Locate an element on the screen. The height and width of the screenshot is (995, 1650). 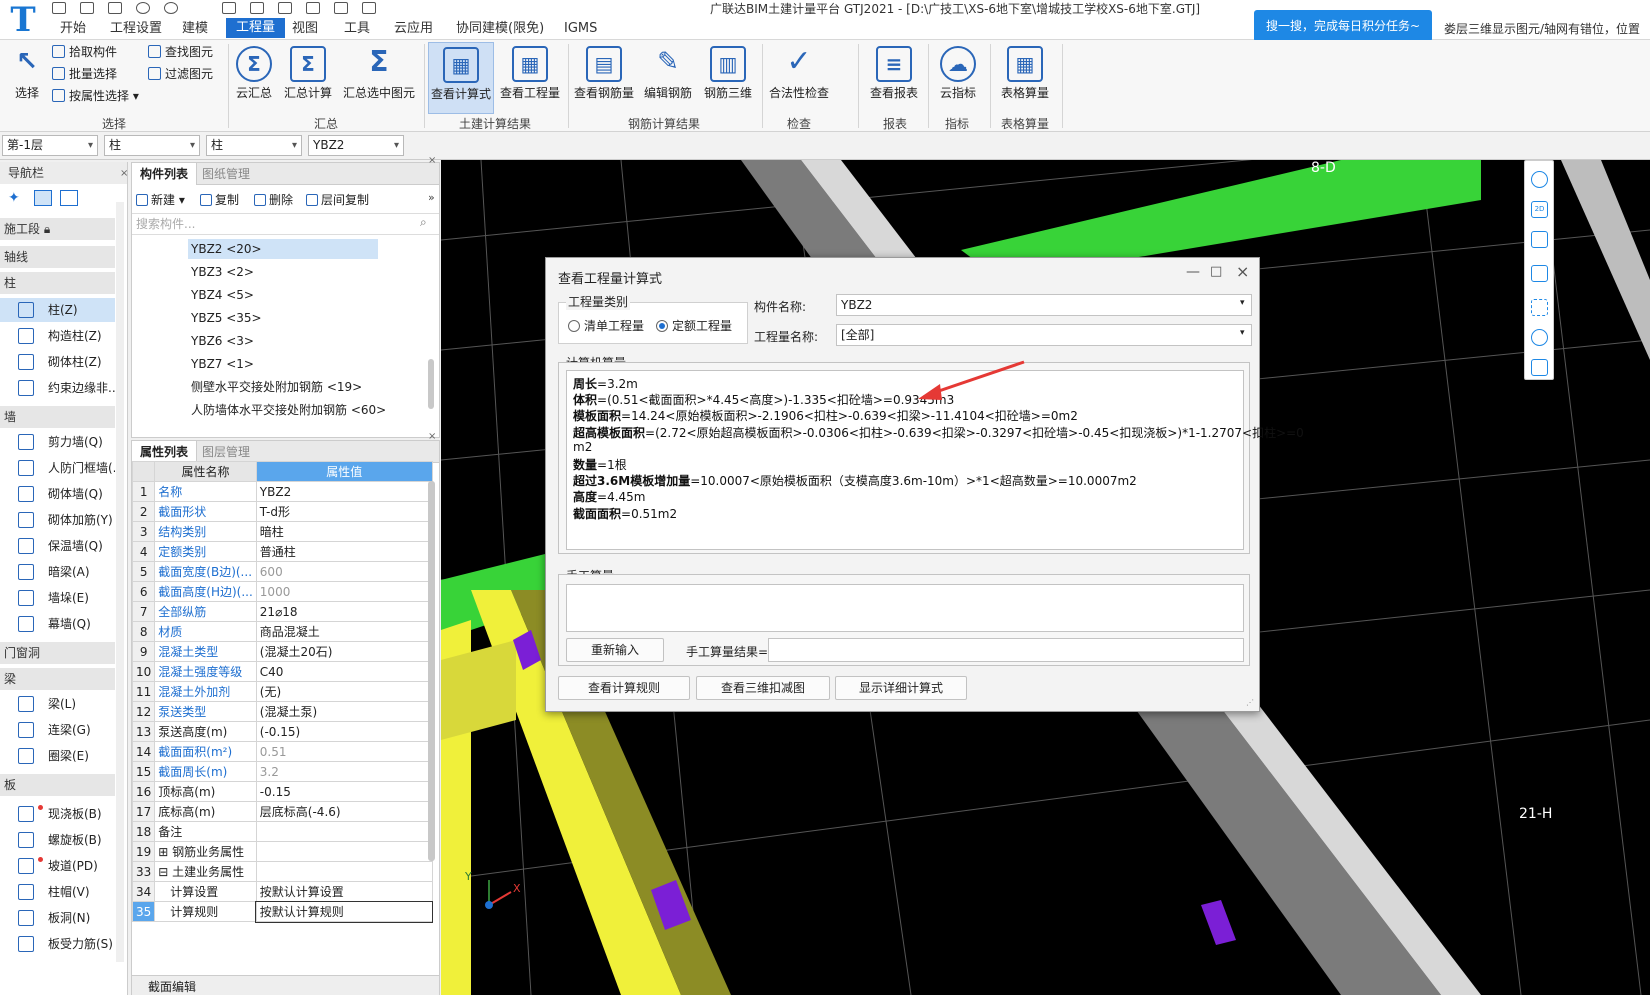
menu-modeling: 建模 is located at coordinates (195, 29).